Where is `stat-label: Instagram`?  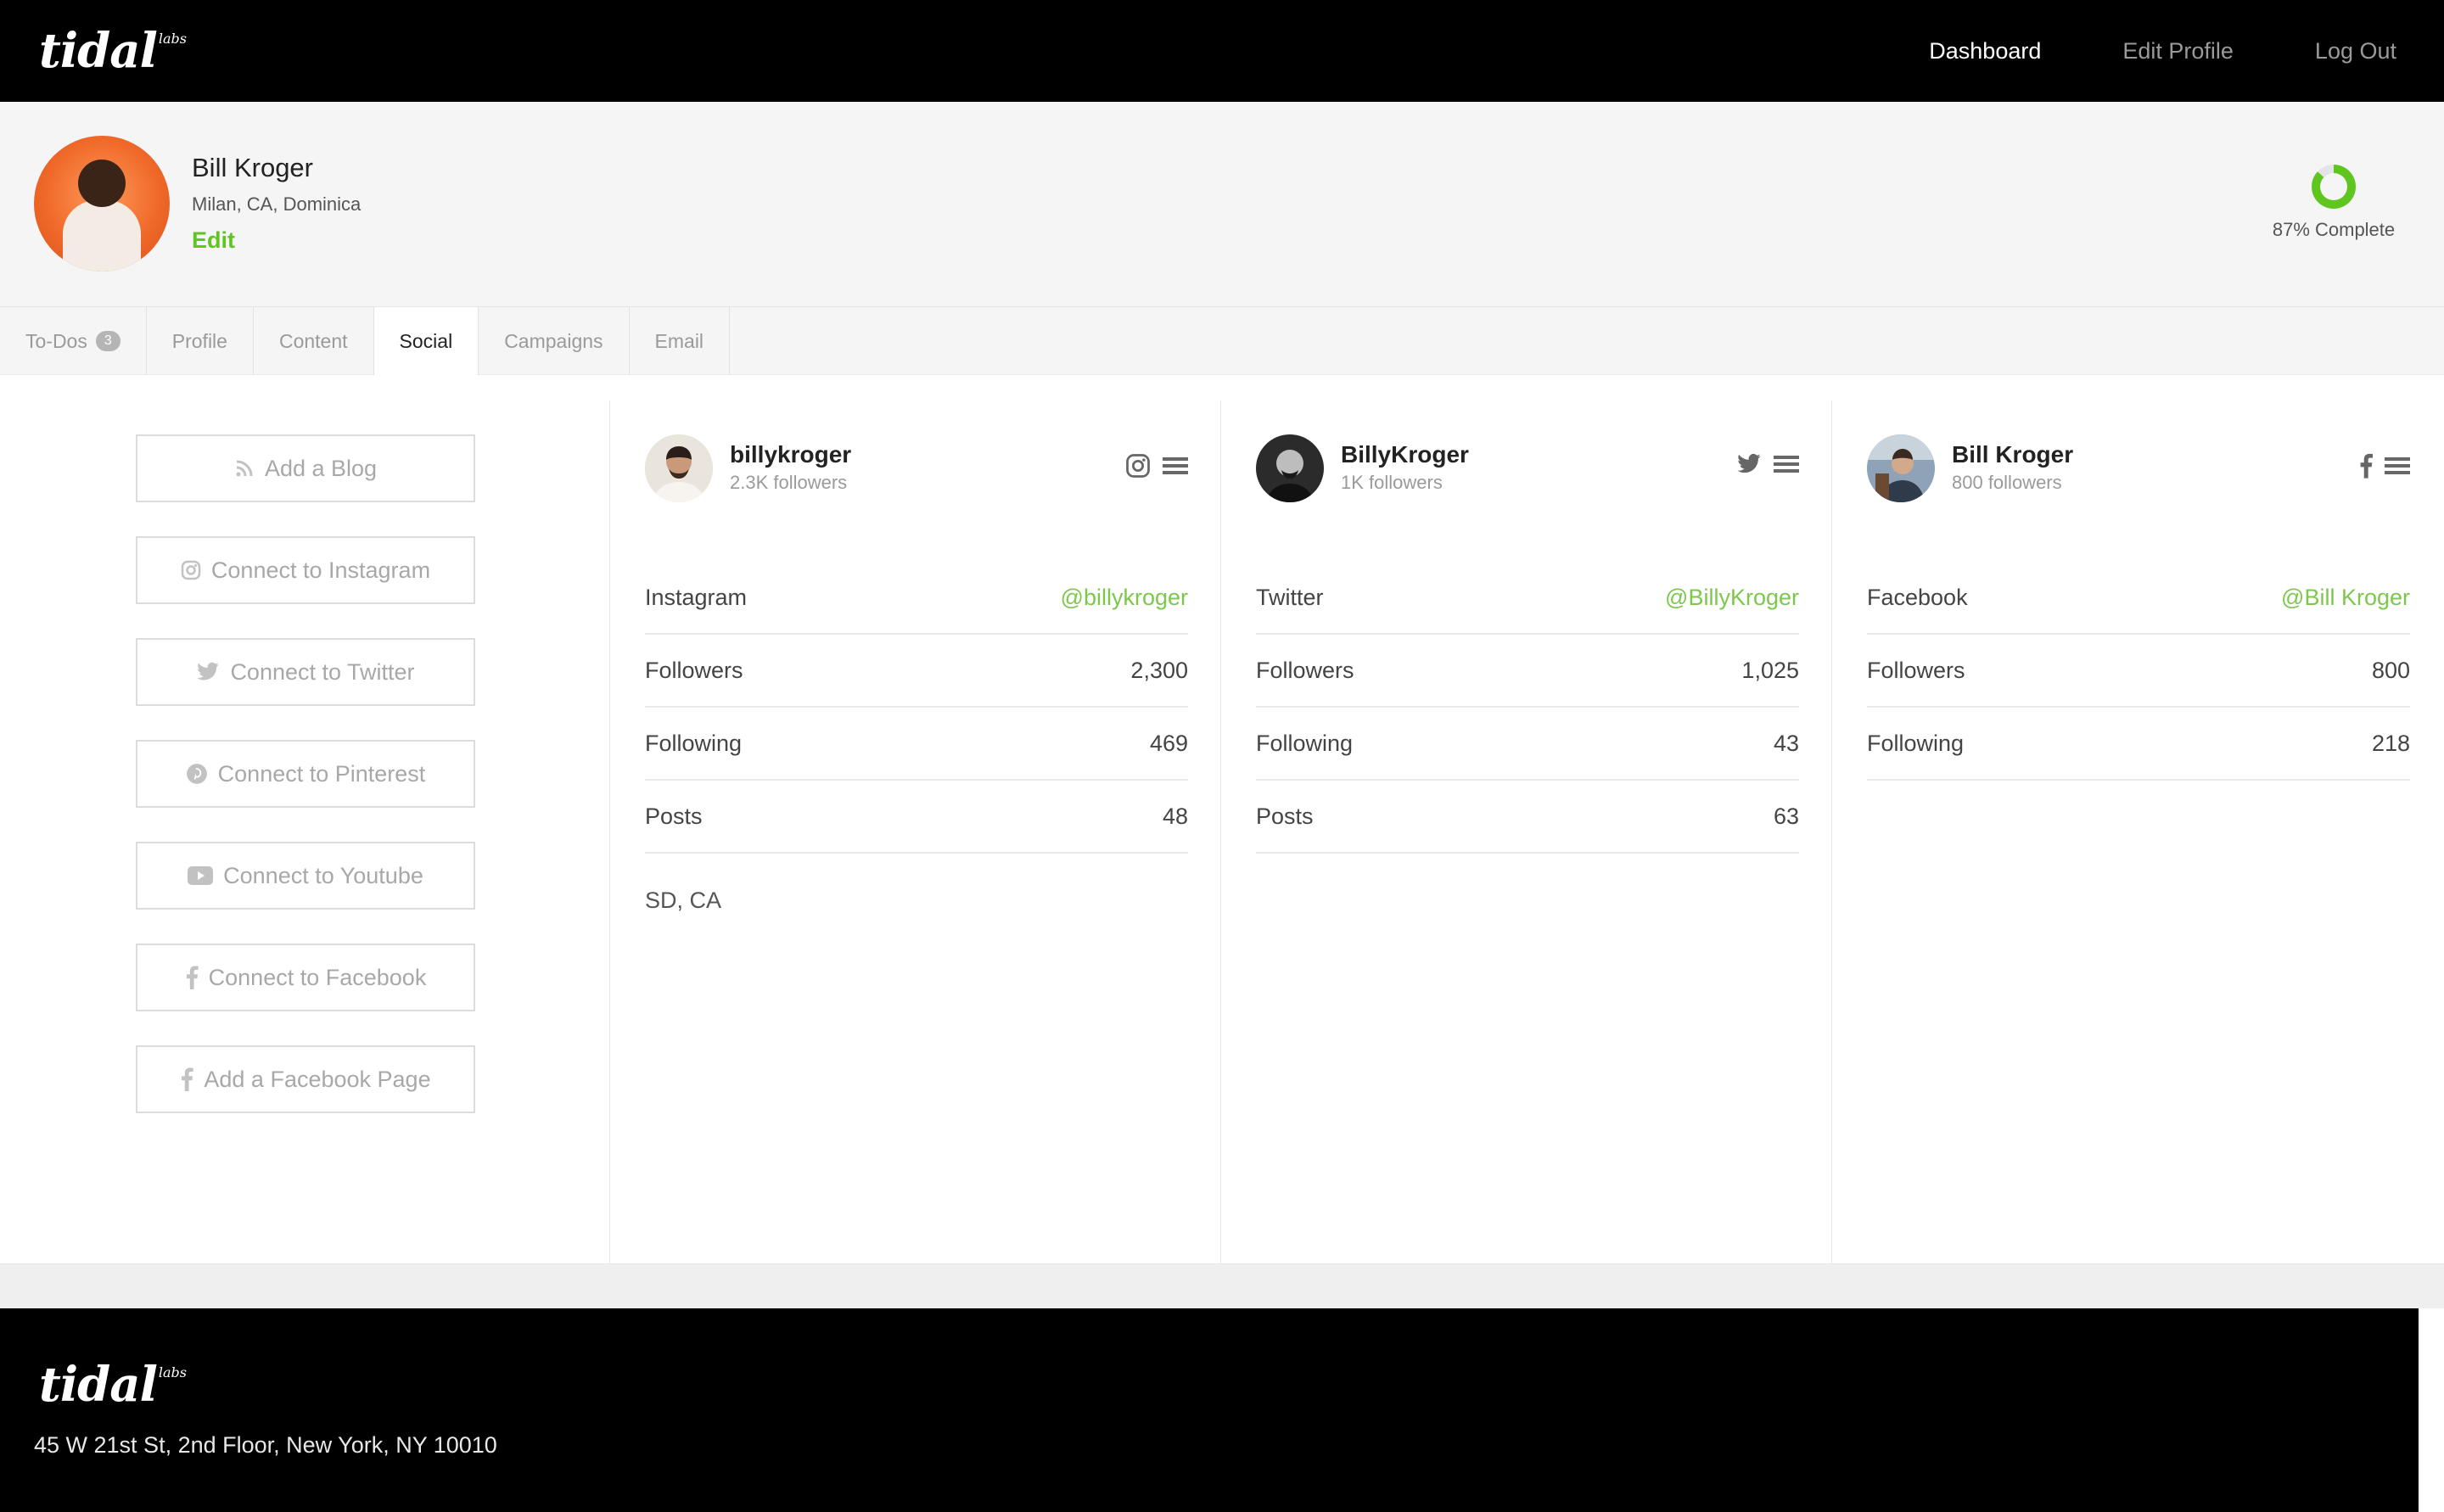 stat-label: Instagram is located at coordinates (696, 597).